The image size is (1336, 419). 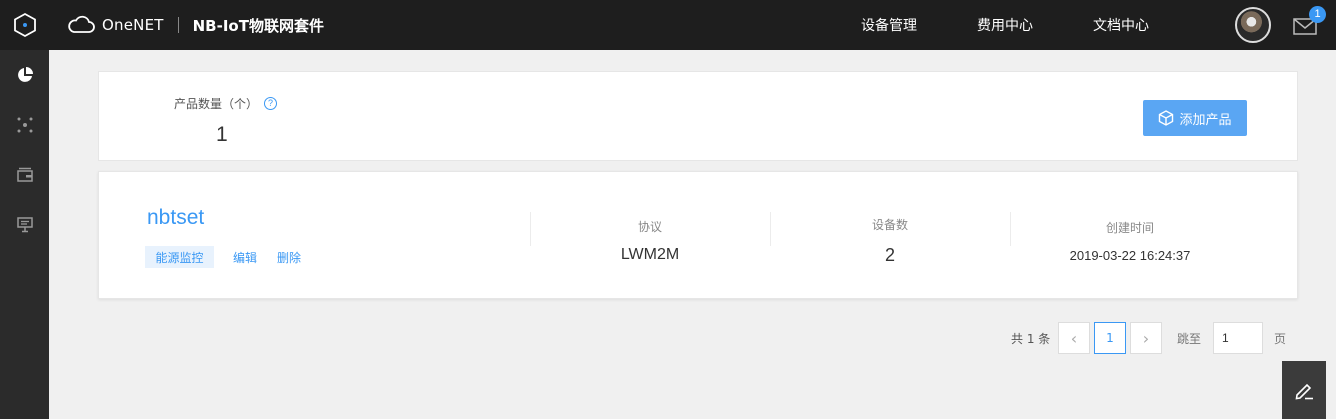 I want to click on sidebar-item-devices, so click(x=24, y=125).